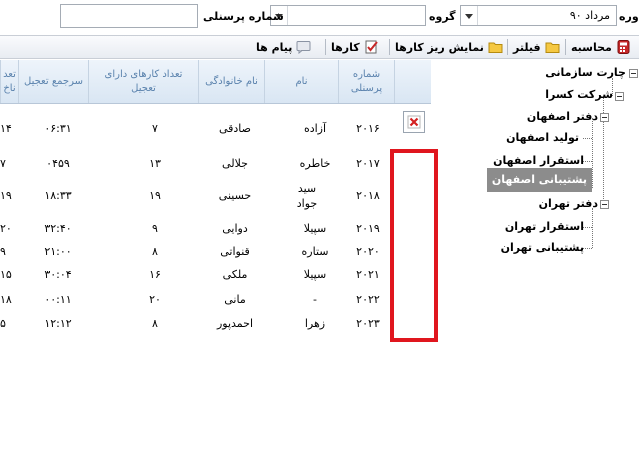 The height and width of the screenshot is (451, 639). I want to click on cell-personnel-number: ۲۰۲۲, so click(368, 299).